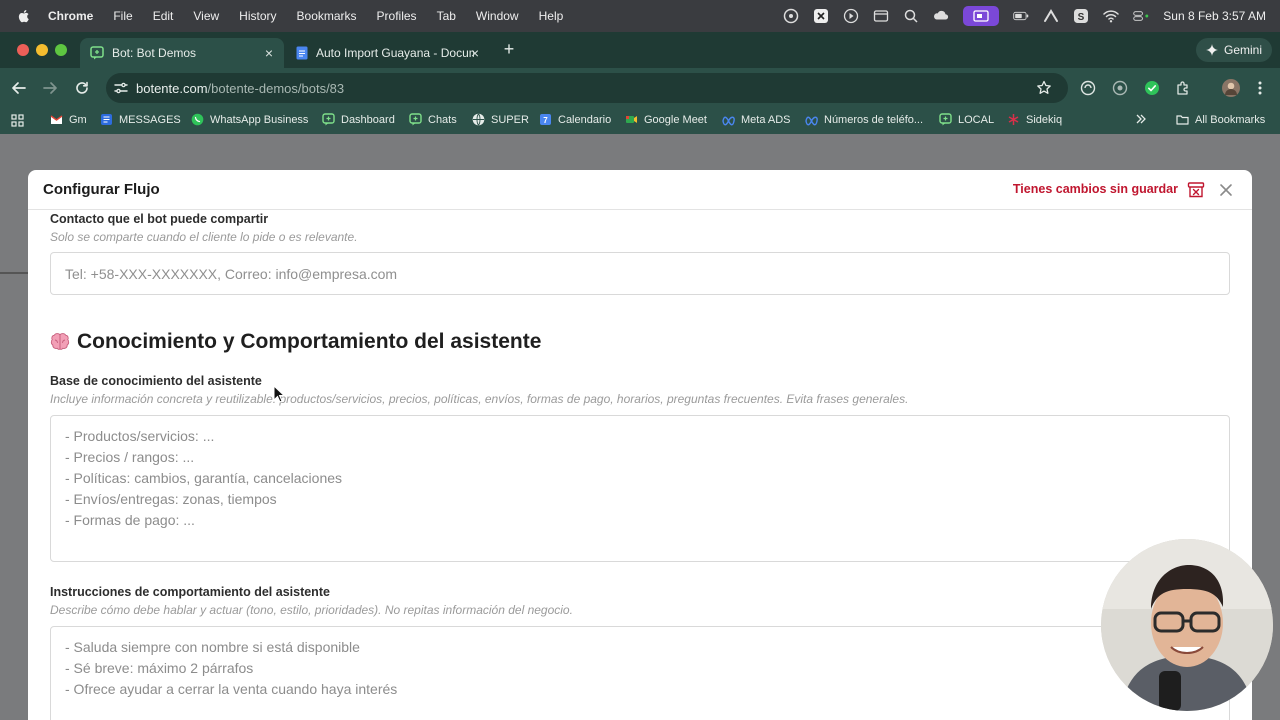  I want to click on search-icon, so click(911, 16).